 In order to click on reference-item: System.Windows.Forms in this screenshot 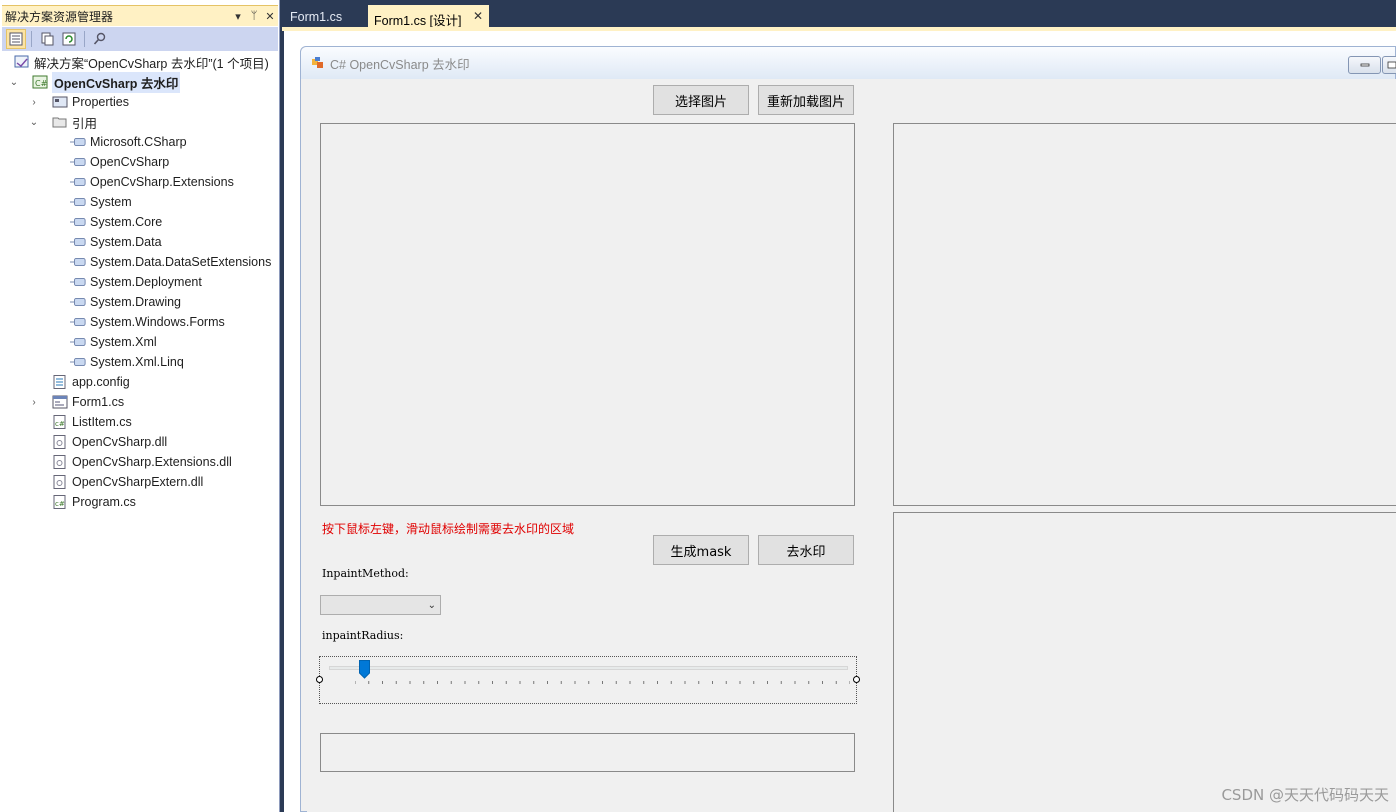, I will do `click(147, 322)`.